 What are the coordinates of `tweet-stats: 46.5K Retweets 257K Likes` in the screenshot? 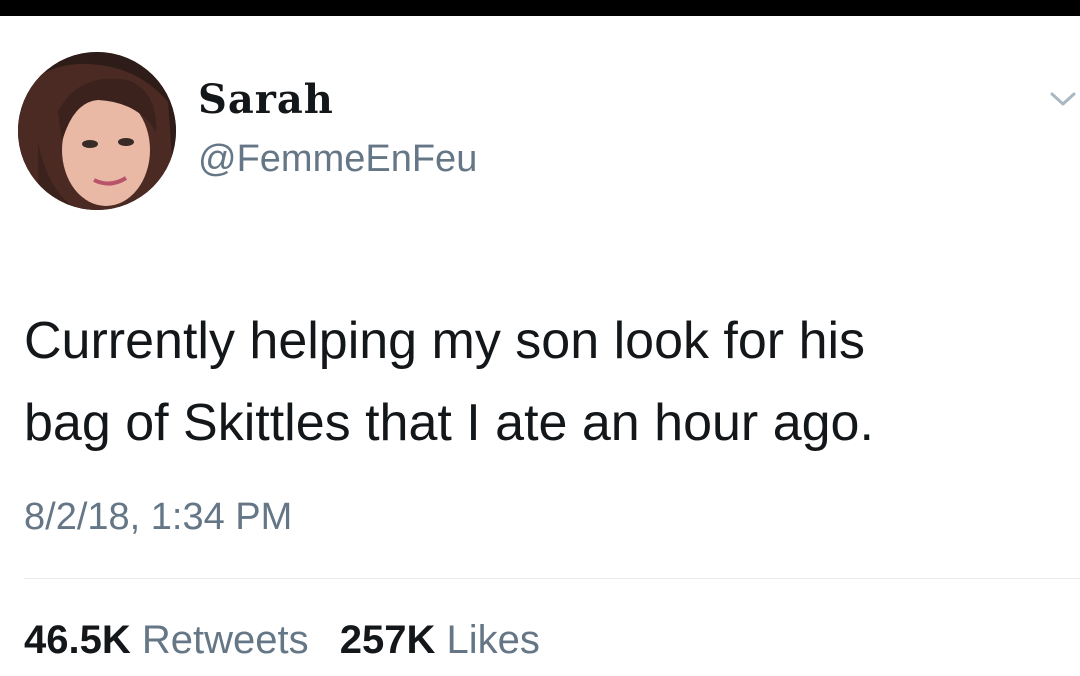 It's located at (292, 640).